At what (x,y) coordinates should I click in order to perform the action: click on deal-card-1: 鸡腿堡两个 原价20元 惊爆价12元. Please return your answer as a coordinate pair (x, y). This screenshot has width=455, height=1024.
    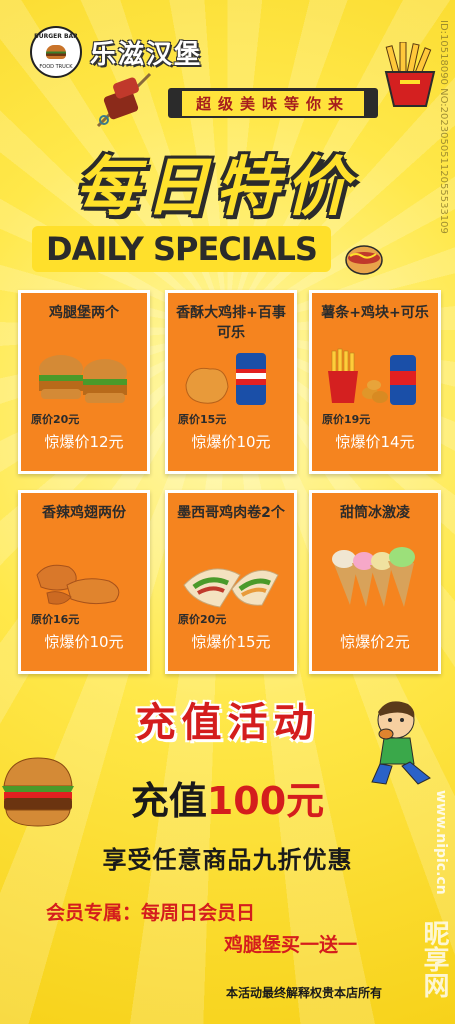
    Looking at the image, I should click on (84, 382).